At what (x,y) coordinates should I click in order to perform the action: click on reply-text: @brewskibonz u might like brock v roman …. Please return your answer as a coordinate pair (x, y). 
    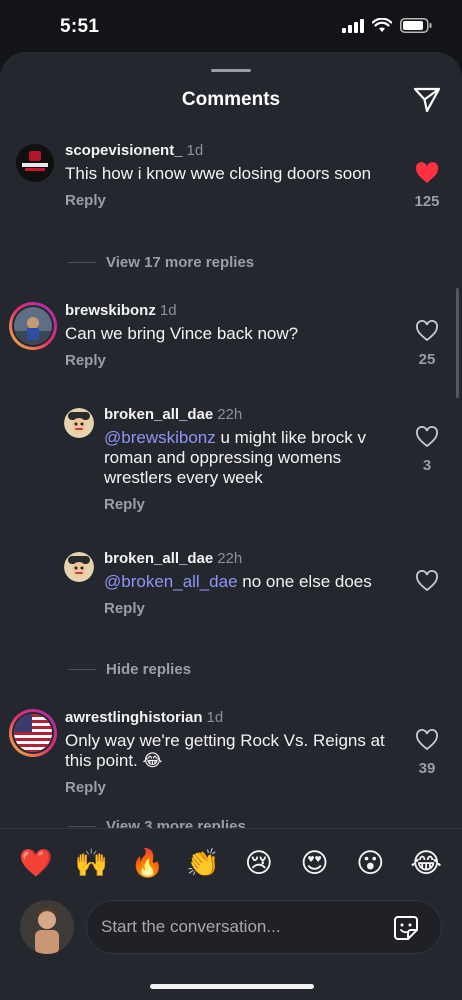
    Looking at the image, I should click on (254, 458).